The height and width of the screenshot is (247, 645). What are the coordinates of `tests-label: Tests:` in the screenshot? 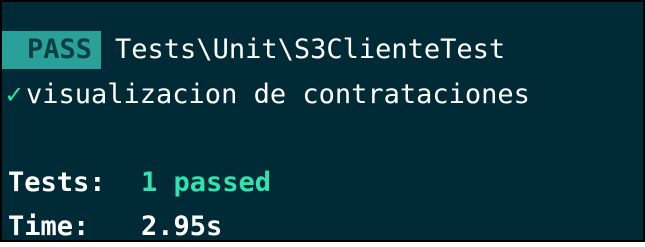 It's located at (57, 182).